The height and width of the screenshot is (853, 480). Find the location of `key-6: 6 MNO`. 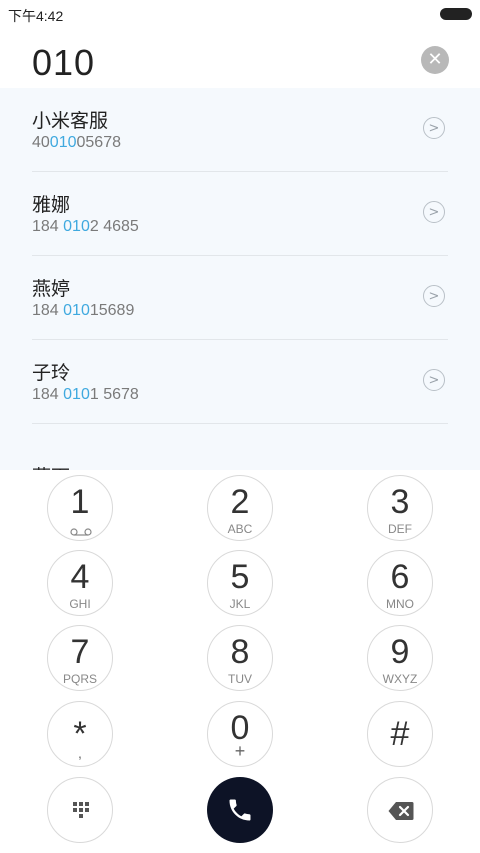

key-6: 6 MNO is located at coordinates (400, 583).